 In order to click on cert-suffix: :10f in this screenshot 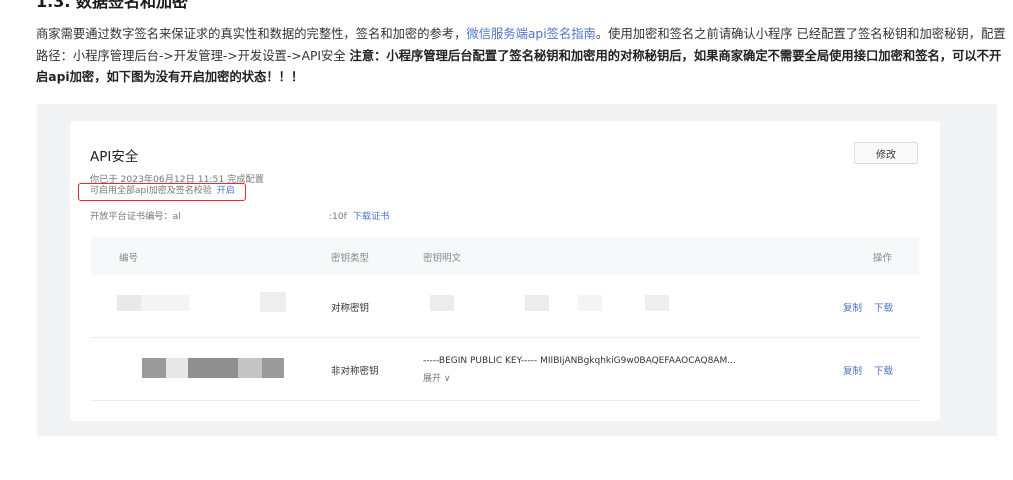, I will do `click(337, 216)`.